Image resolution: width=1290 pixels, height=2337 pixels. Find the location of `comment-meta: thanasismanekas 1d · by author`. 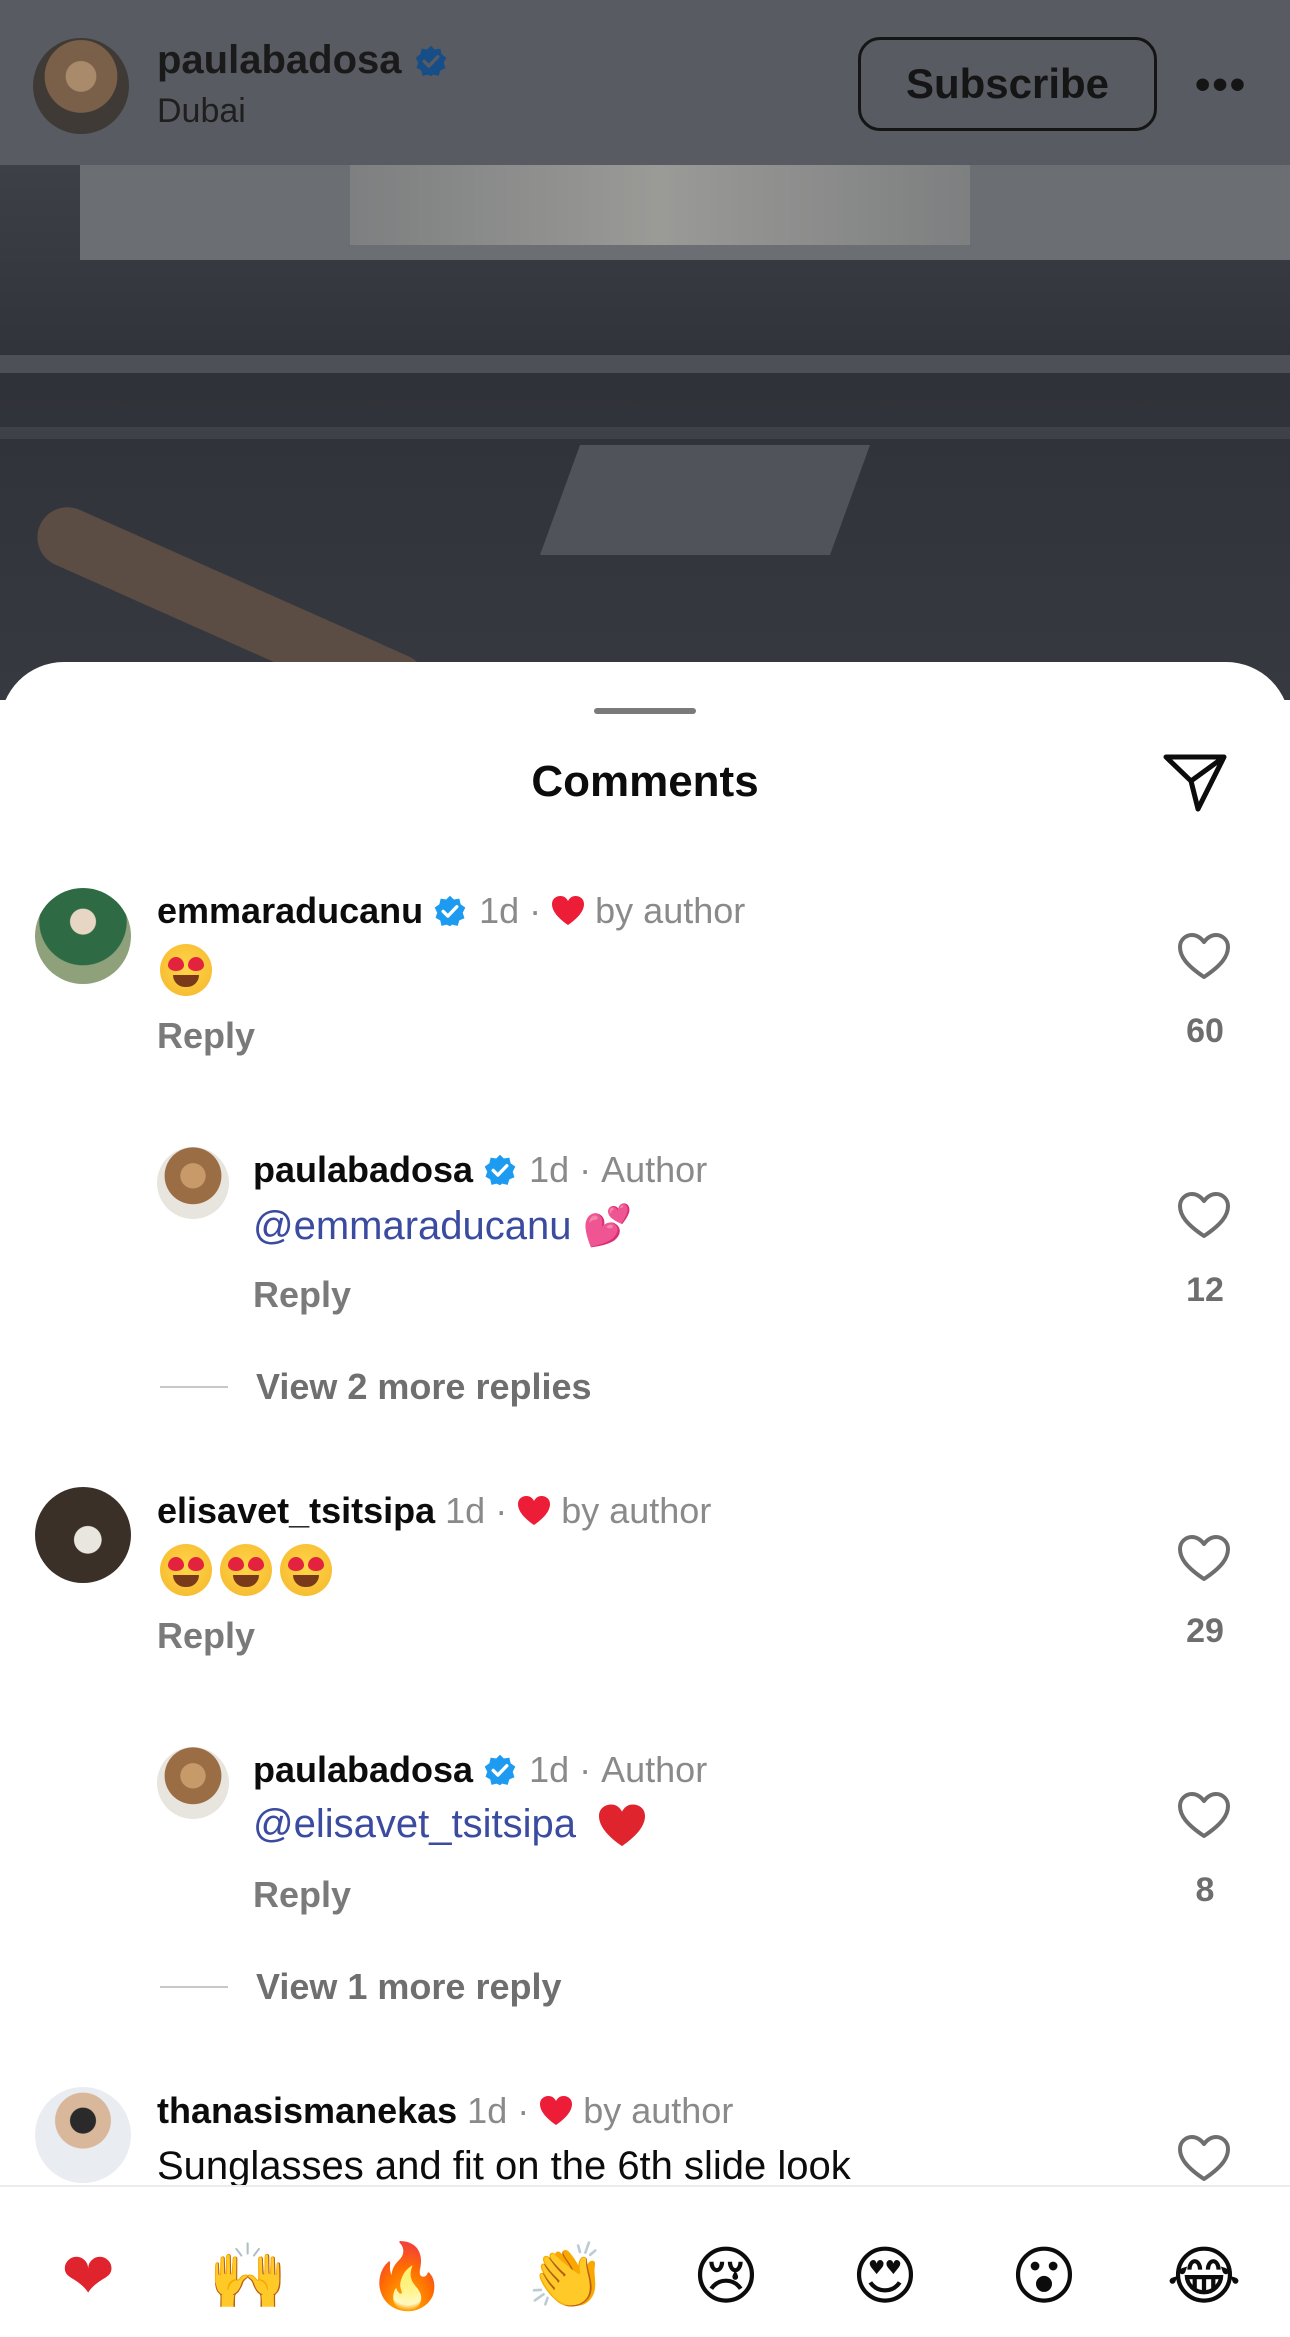

comment-meta: thanasismanekas 1d · by author is located at coordinates (445, 2111).